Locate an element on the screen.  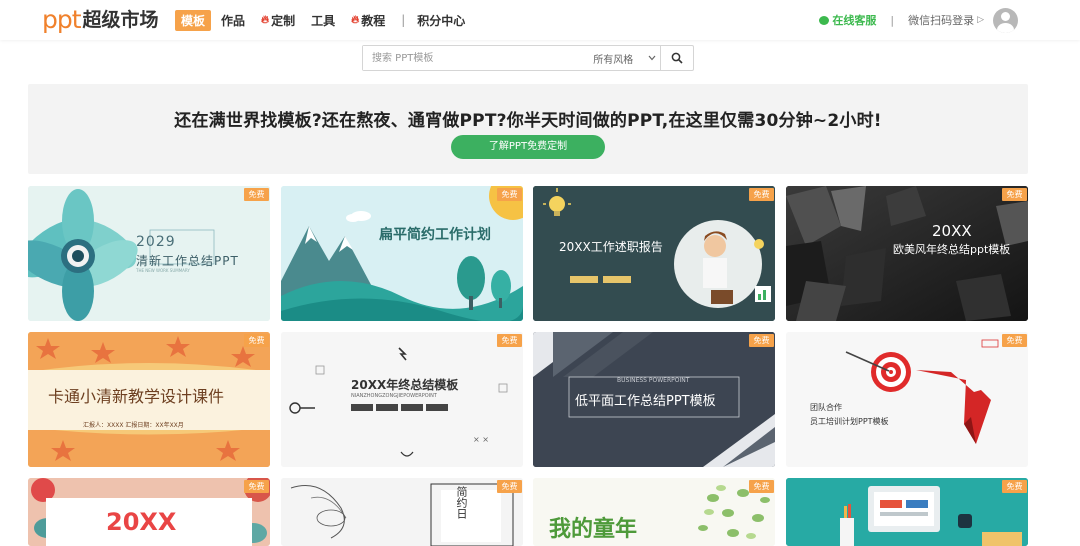
card-subtitle: 欧美风年终总结ppt模板 is located at coordinates (952, 249).